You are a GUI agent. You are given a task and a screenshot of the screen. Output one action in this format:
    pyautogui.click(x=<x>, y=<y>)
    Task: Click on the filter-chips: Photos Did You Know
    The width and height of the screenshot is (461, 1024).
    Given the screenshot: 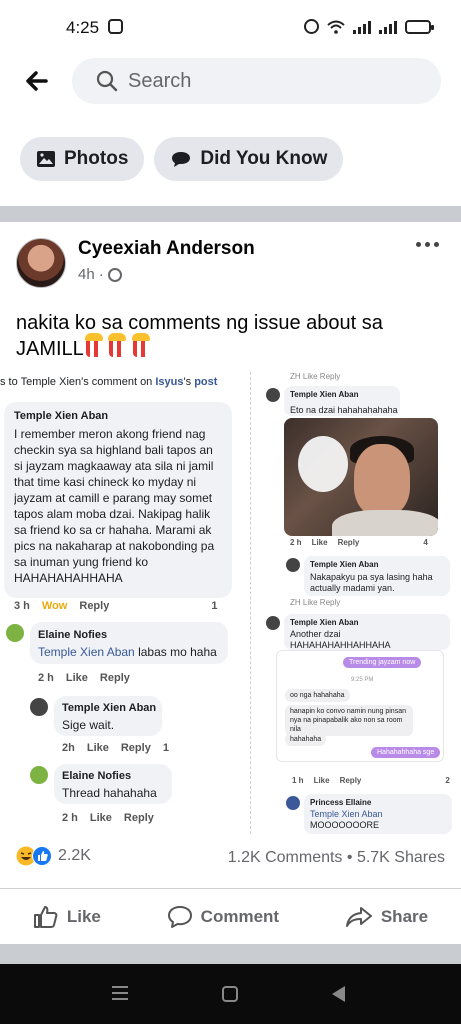 What is the action you would take?
    pyautogui.click(x=182, y=159)
    